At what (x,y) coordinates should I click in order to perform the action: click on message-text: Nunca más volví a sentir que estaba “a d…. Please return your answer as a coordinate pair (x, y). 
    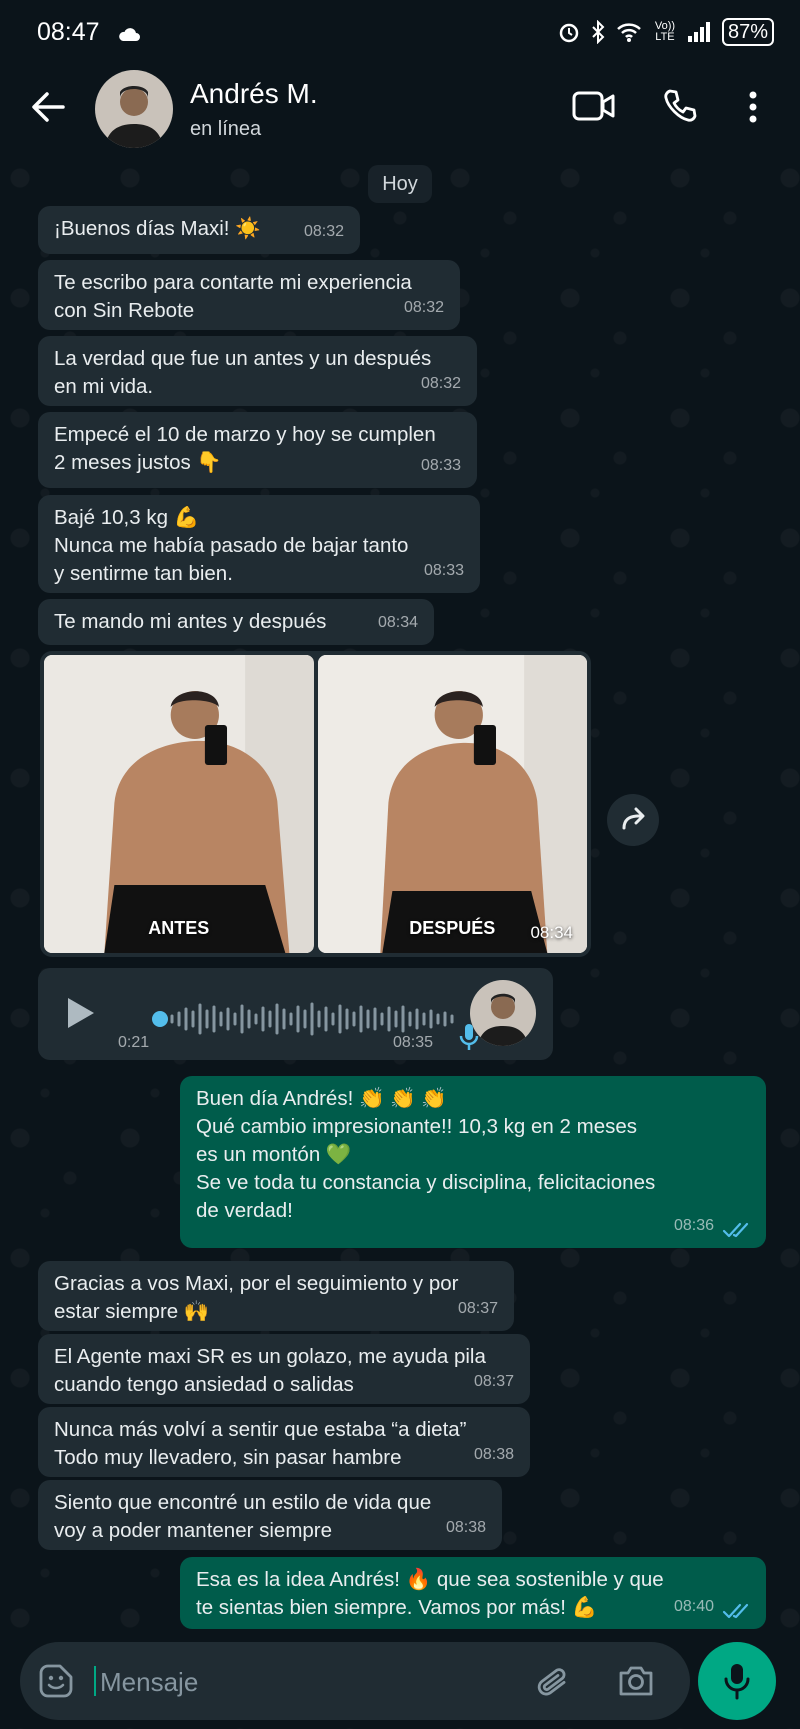
    Looking at the image, I should click on (260, 1443).